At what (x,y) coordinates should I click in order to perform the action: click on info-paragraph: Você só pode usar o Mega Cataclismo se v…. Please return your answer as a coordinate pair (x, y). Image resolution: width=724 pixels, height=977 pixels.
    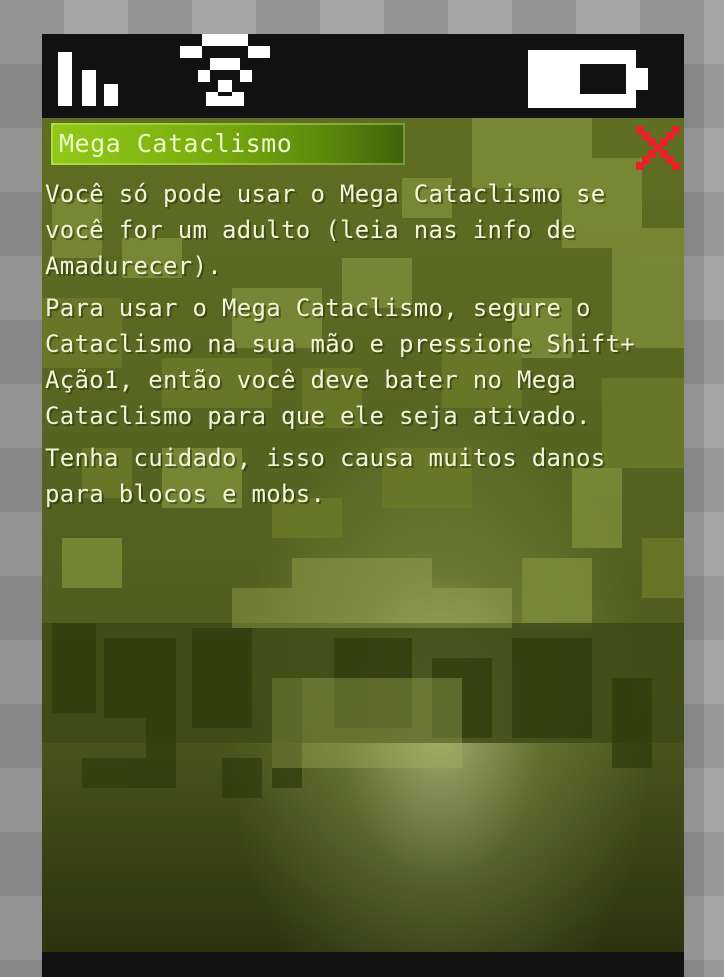
    Looking at the image, I should click on (325, 230).